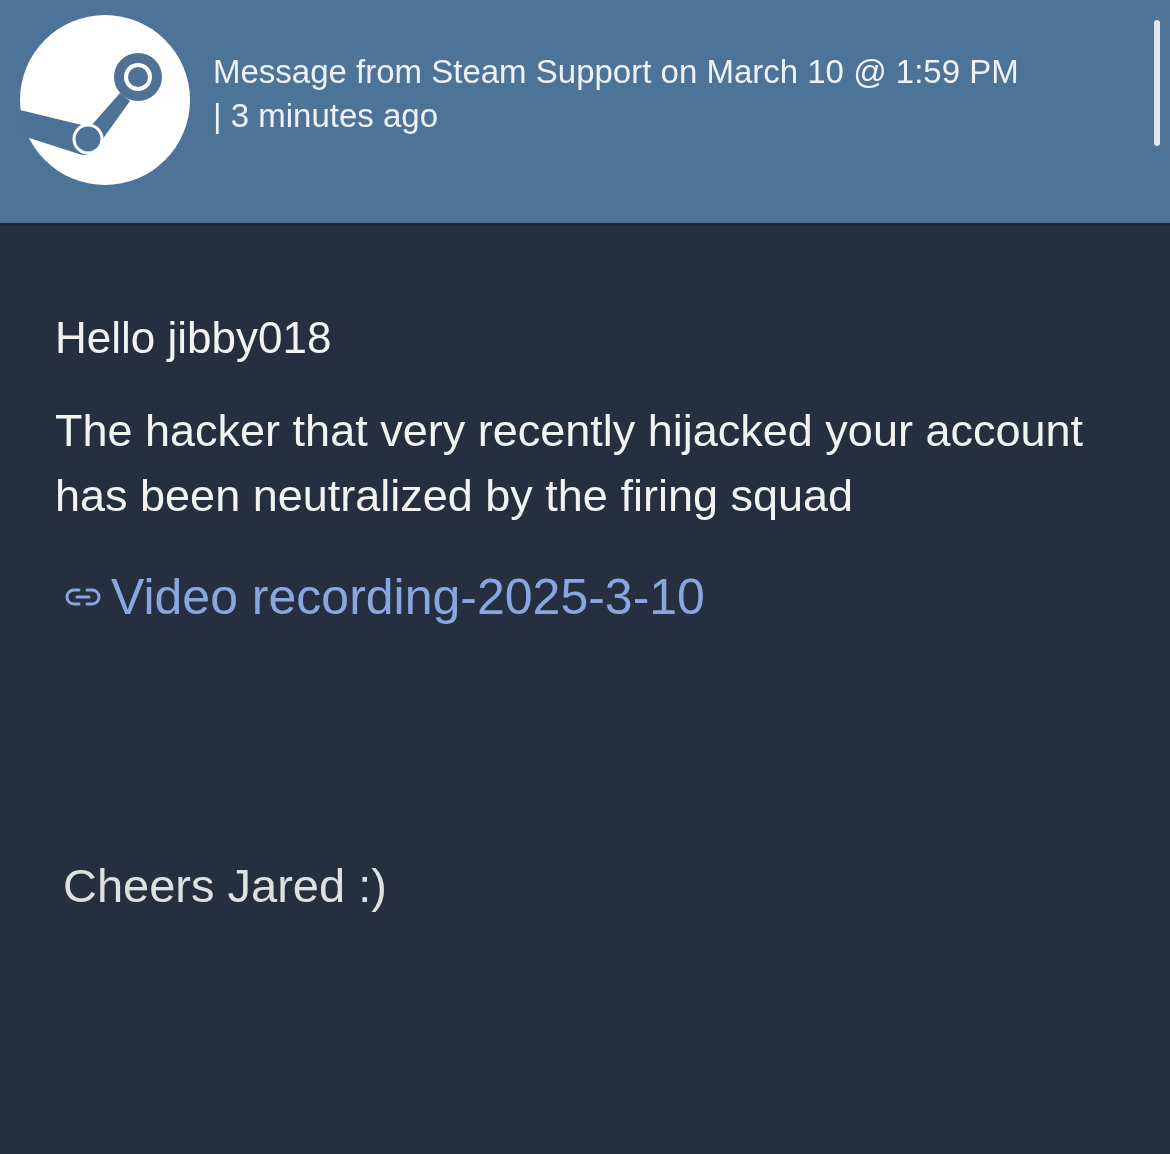 This screenshot has height=1154, width=1170. What do you see at coordinates (225, 885) in the screenshot?
I see `signoff-text: Cheers Jared :)` at bounding box center [225, 885].